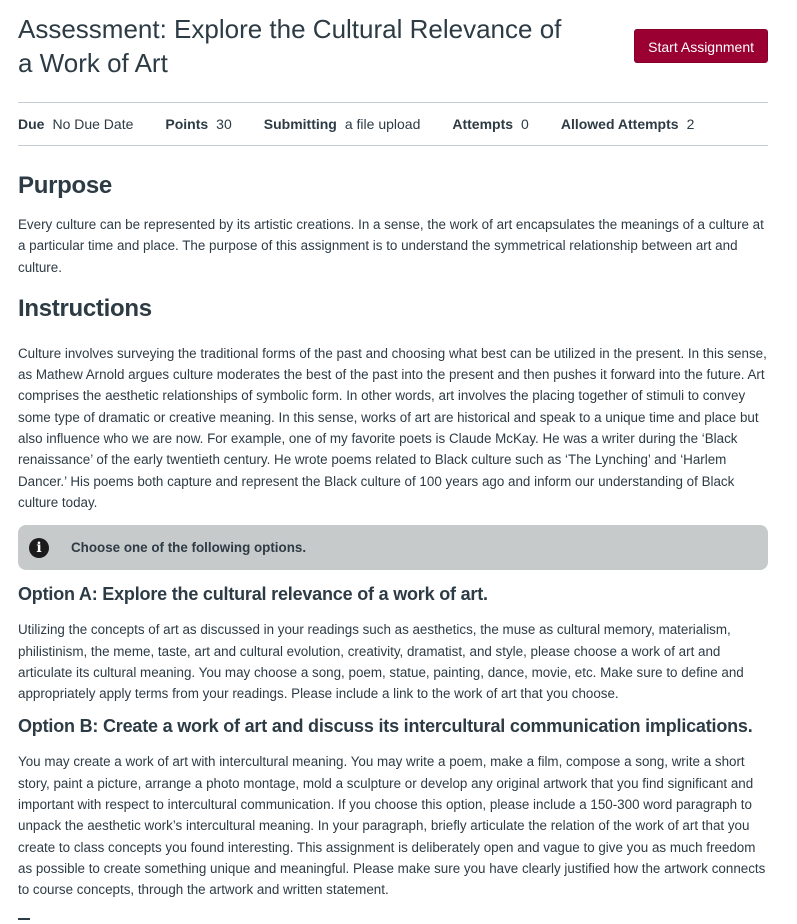 The width and height of the screenshot is (797, 924). Describe the element at coordinates (187, 124) in the screenshot. I see `detail-label: Points` at that location.